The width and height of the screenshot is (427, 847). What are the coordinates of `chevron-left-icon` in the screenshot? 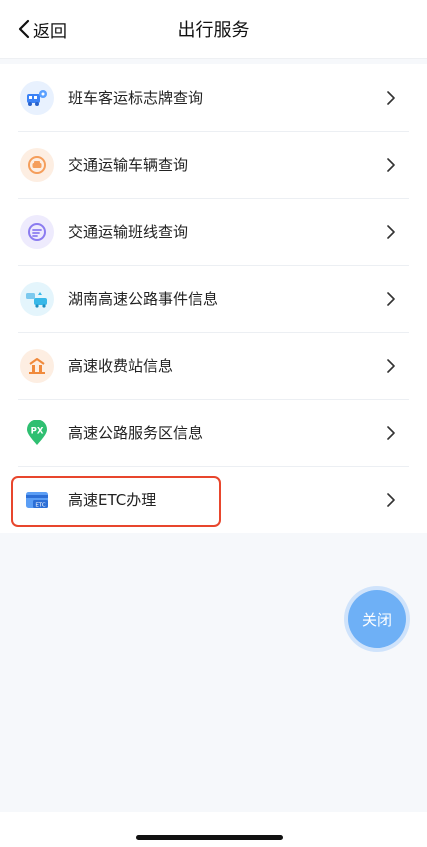 It's located at (24, 29).